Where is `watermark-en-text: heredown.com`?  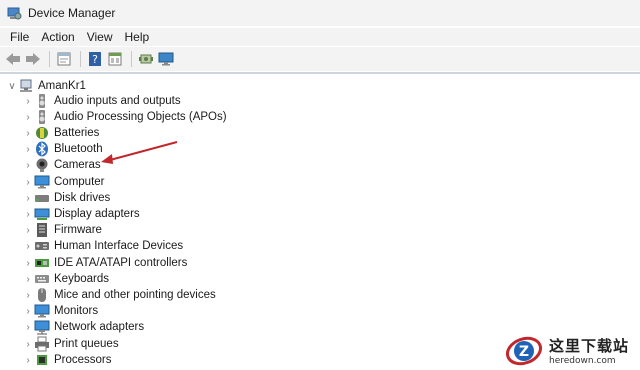
watermark-en-text: heredown.com is located at coordinates (582, 361).